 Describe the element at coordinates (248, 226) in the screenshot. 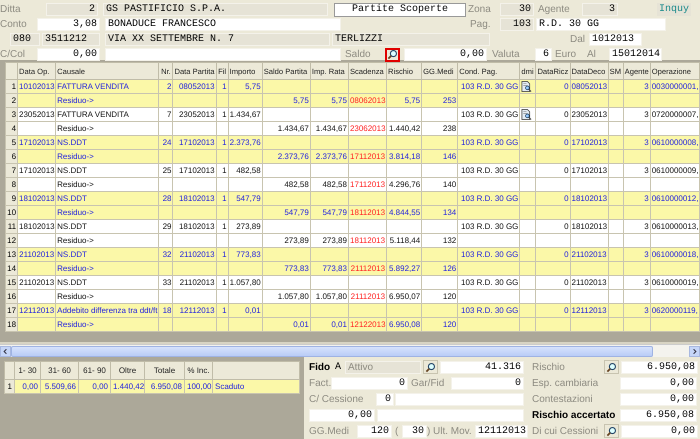

I see `table-cell: 273,89` at that location.